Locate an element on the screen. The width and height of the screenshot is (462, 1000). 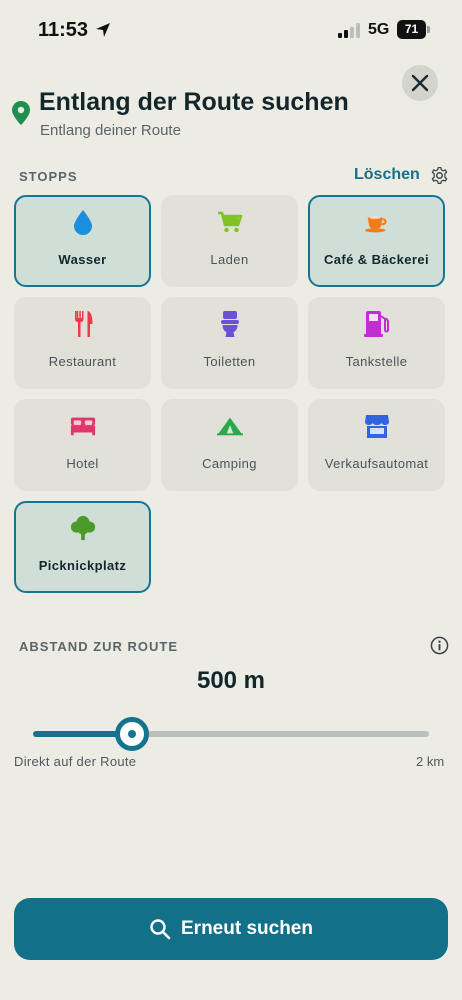
water-drop-icon is located at coordinates (82, 222).